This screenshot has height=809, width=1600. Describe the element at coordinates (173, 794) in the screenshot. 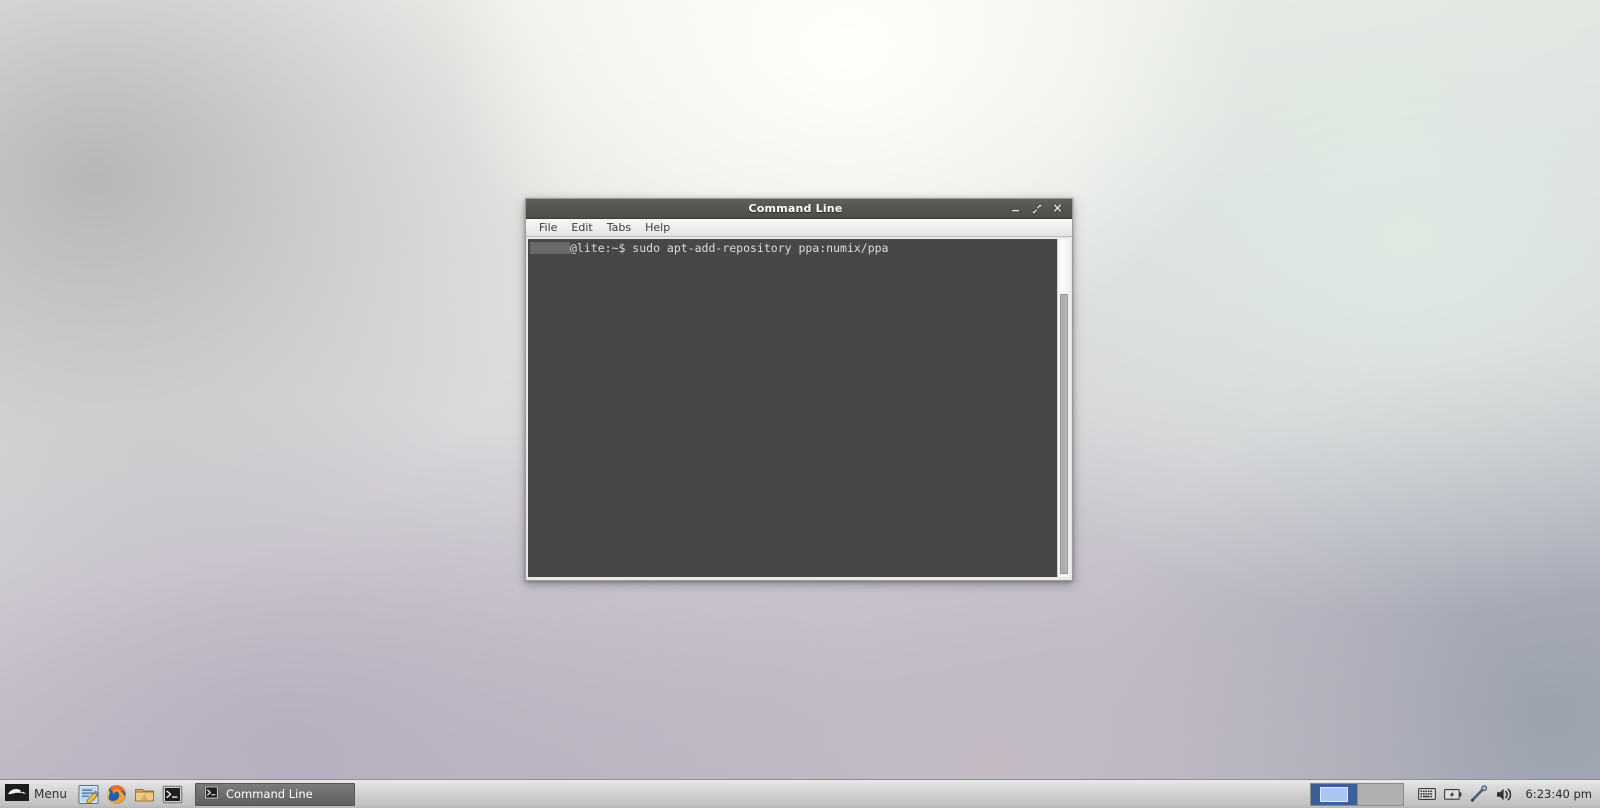

I see `launcher-terminal` at that location.